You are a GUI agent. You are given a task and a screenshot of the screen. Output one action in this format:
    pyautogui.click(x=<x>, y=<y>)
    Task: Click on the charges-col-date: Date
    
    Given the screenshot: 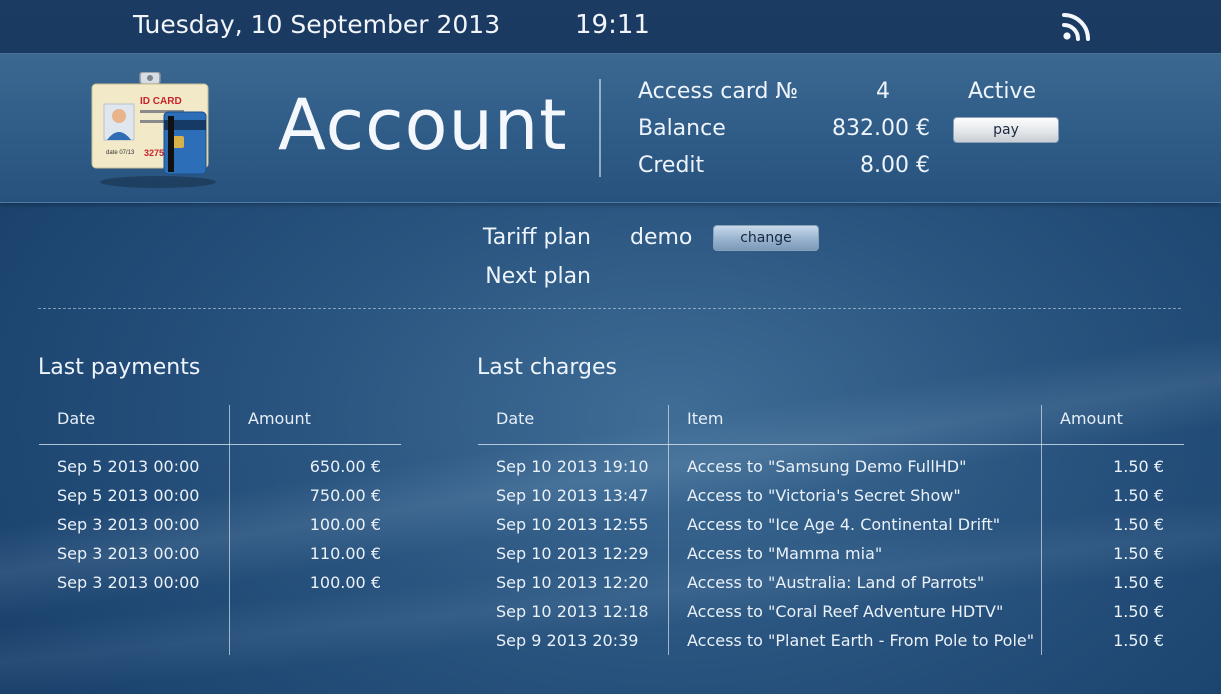 What is the action you would take?
    pyautogui.click(x=515, y=418)
    